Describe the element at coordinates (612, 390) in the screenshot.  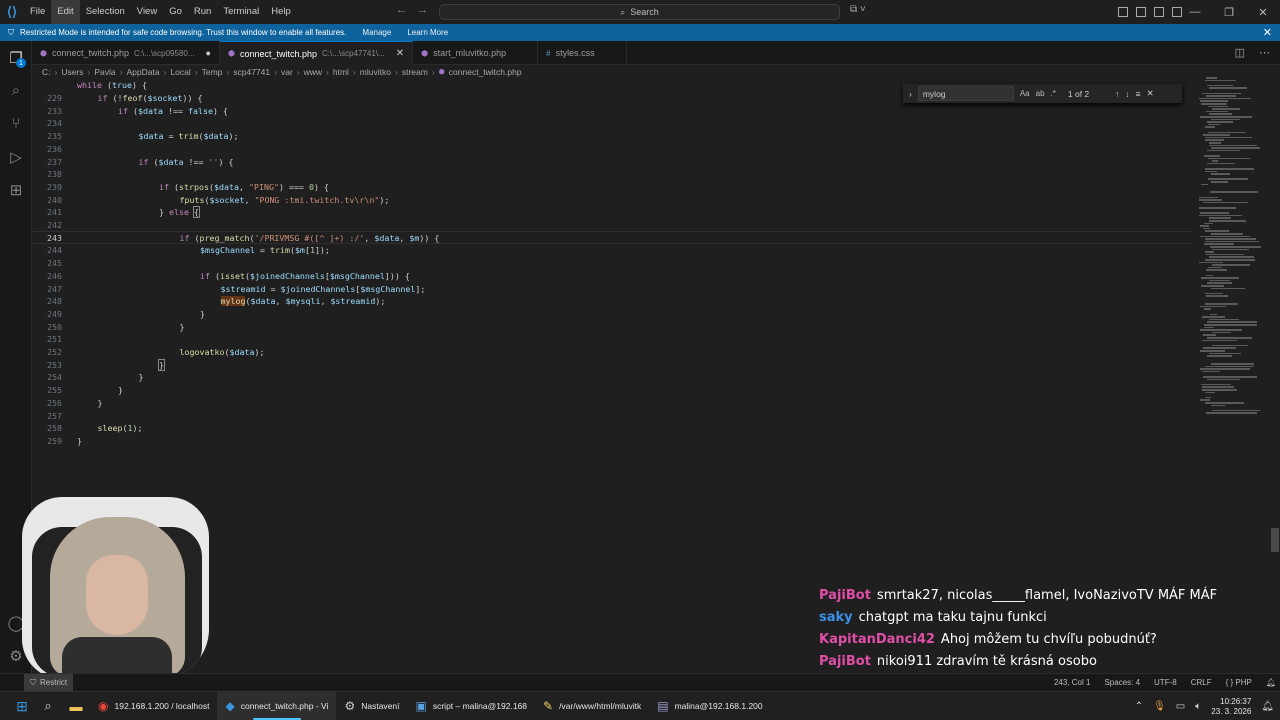
I see `code-line: 255}` at that location.